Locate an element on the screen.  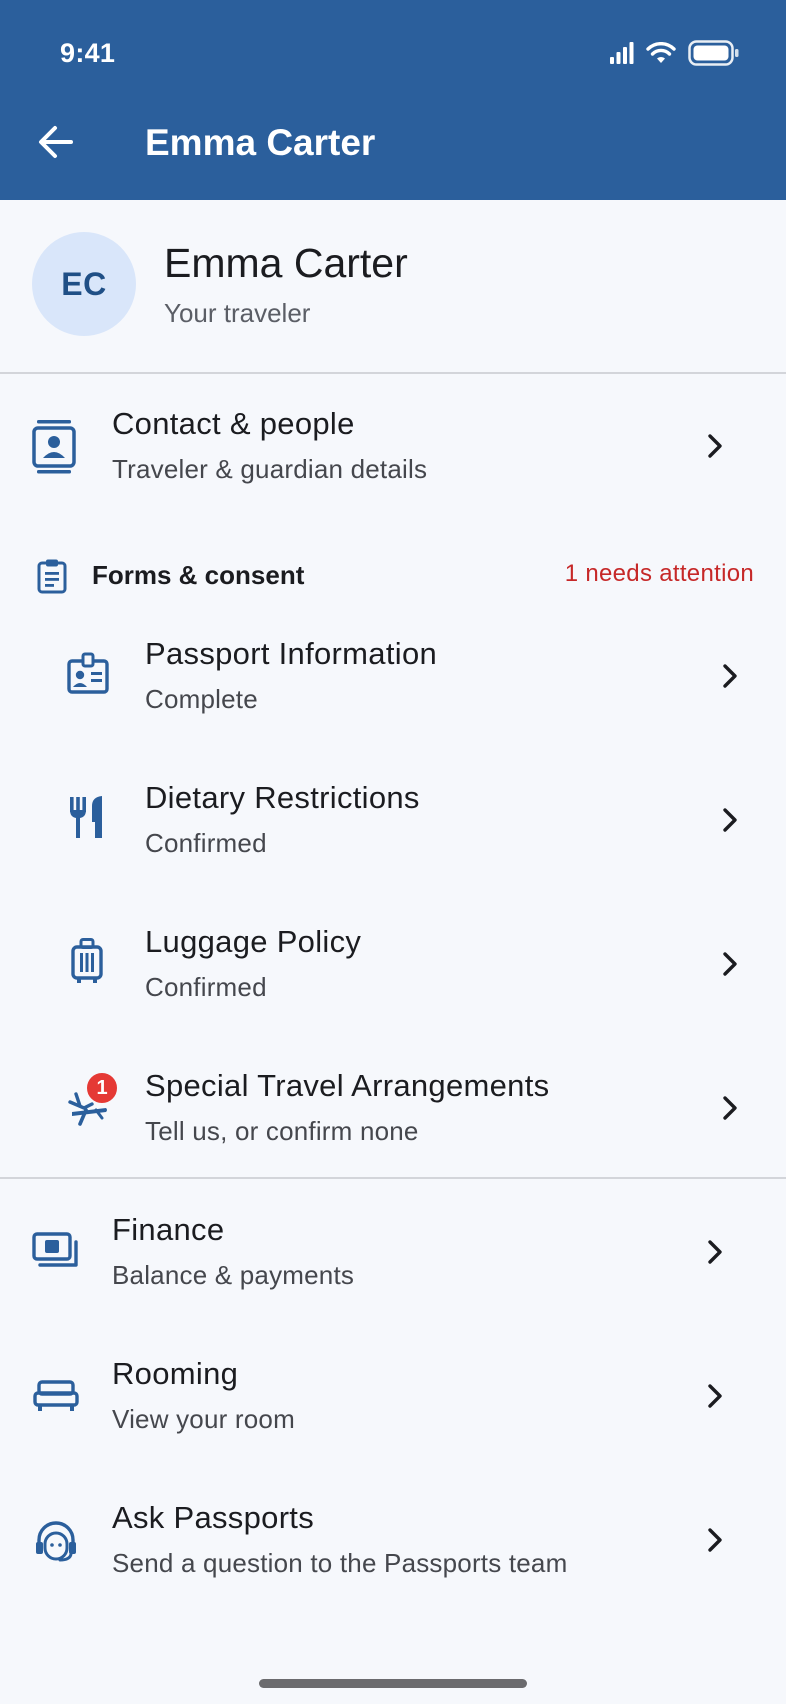
back-button is located at coordinates (56, 142).